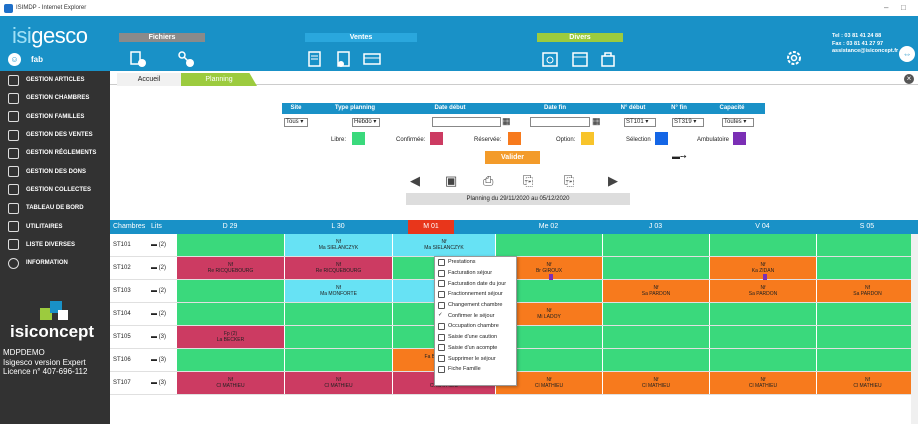  I want to click on close-icon: ×, so click(909, 79).